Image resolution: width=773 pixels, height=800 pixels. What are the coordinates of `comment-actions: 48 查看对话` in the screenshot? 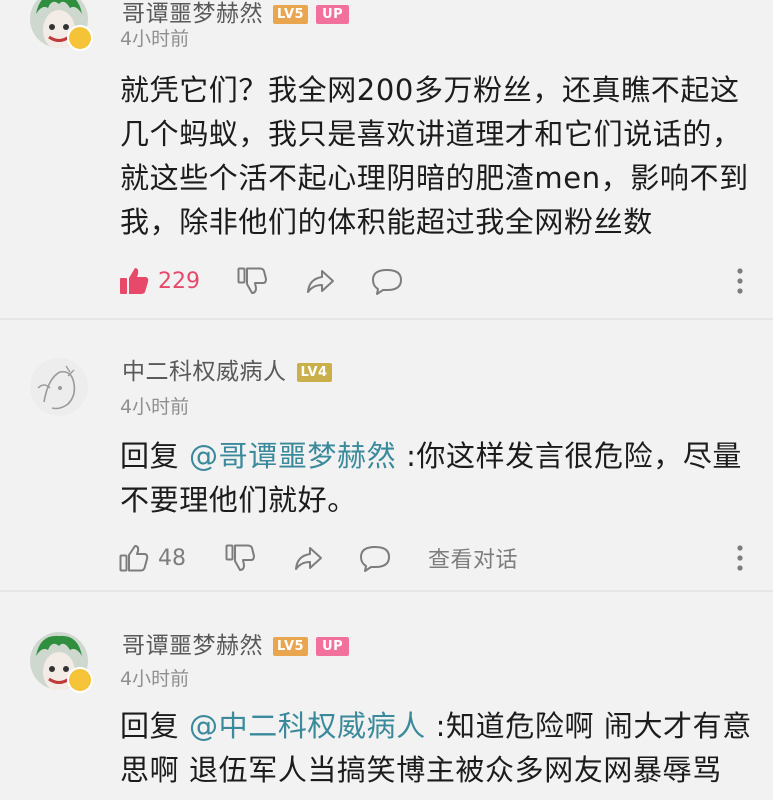 It's located at (431, 558).